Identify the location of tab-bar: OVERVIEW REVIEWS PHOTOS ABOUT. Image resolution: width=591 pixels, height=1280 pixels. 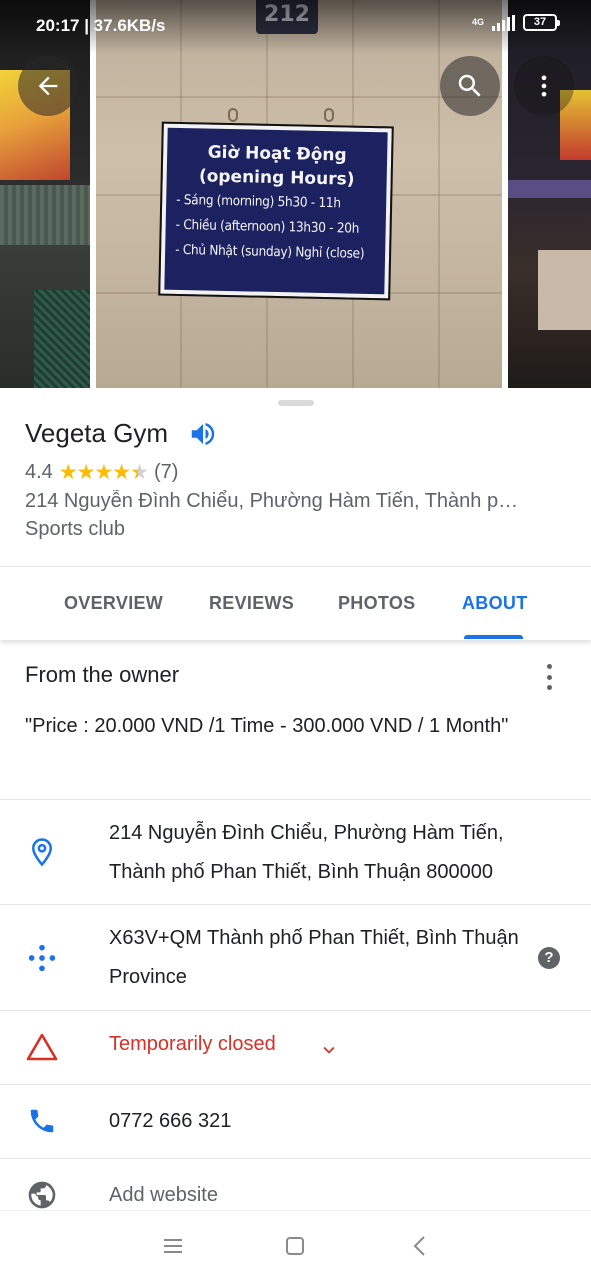
(295, 603).